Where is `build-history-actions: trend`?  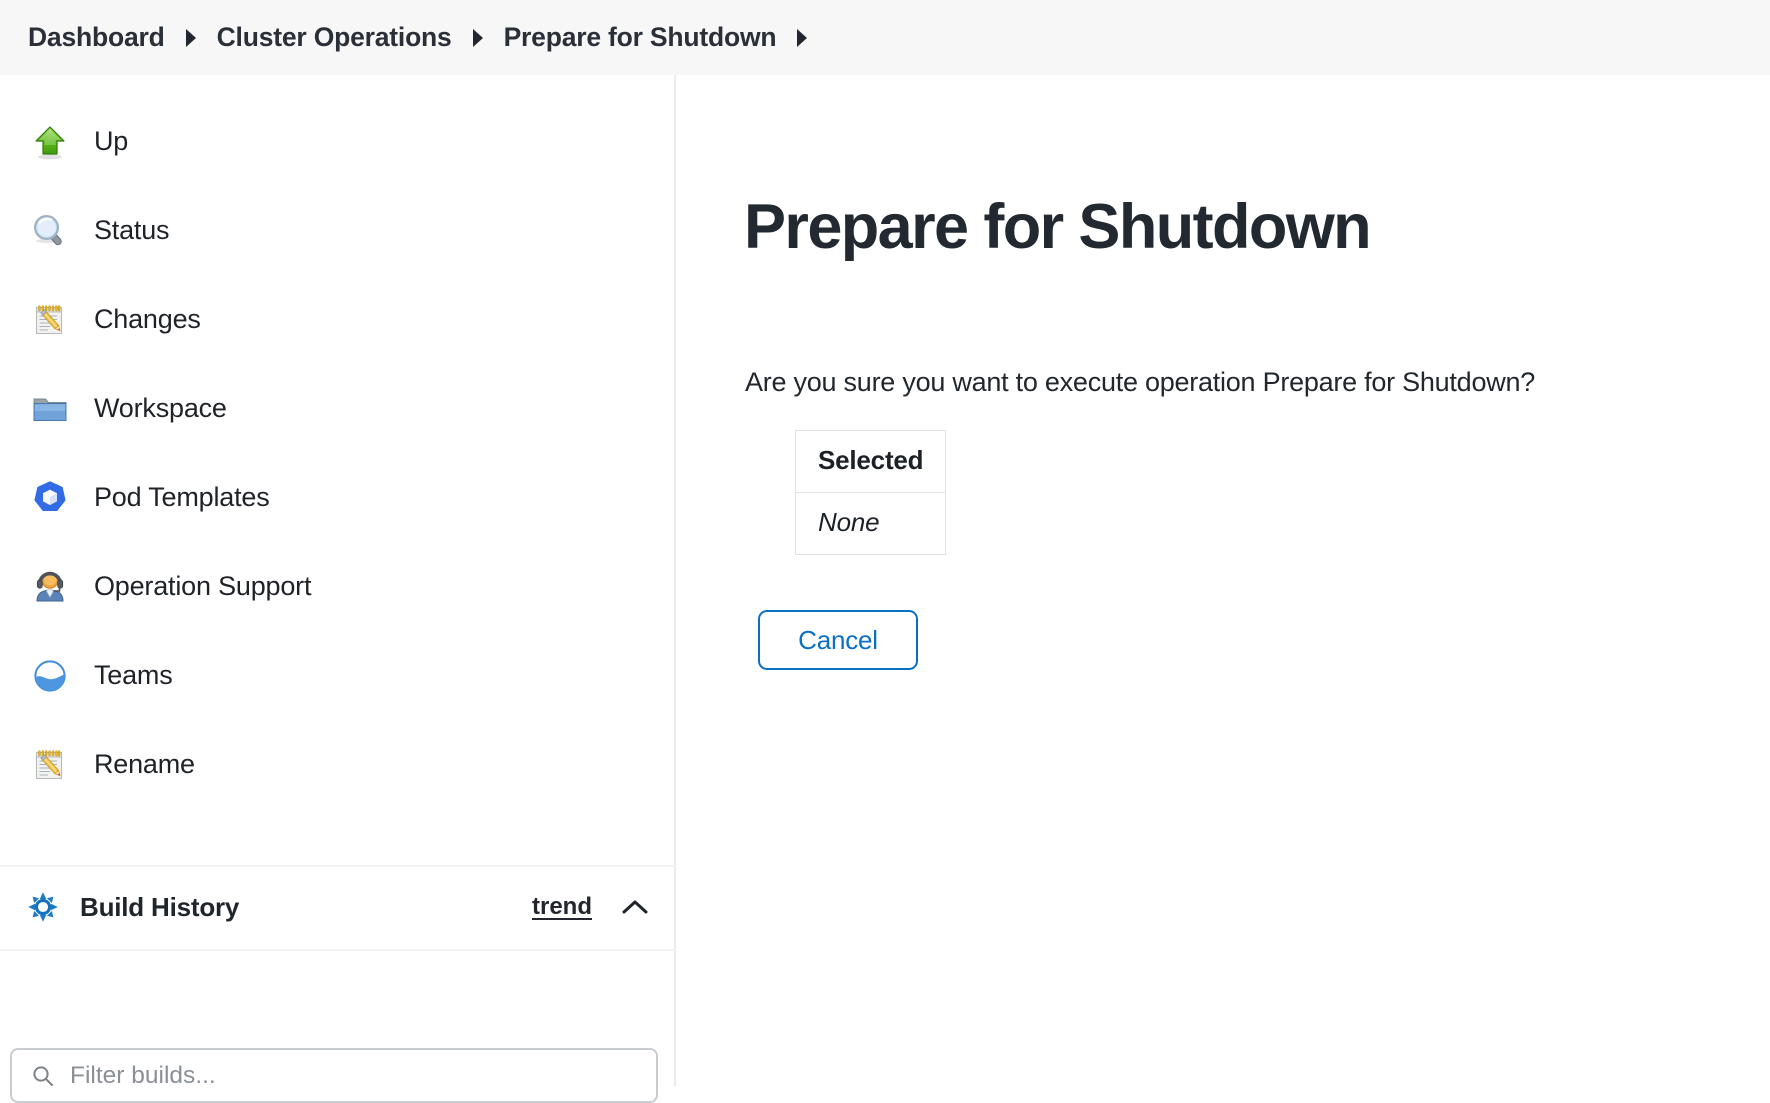
build-history-actions: trend is located at coordinates (592, 907).